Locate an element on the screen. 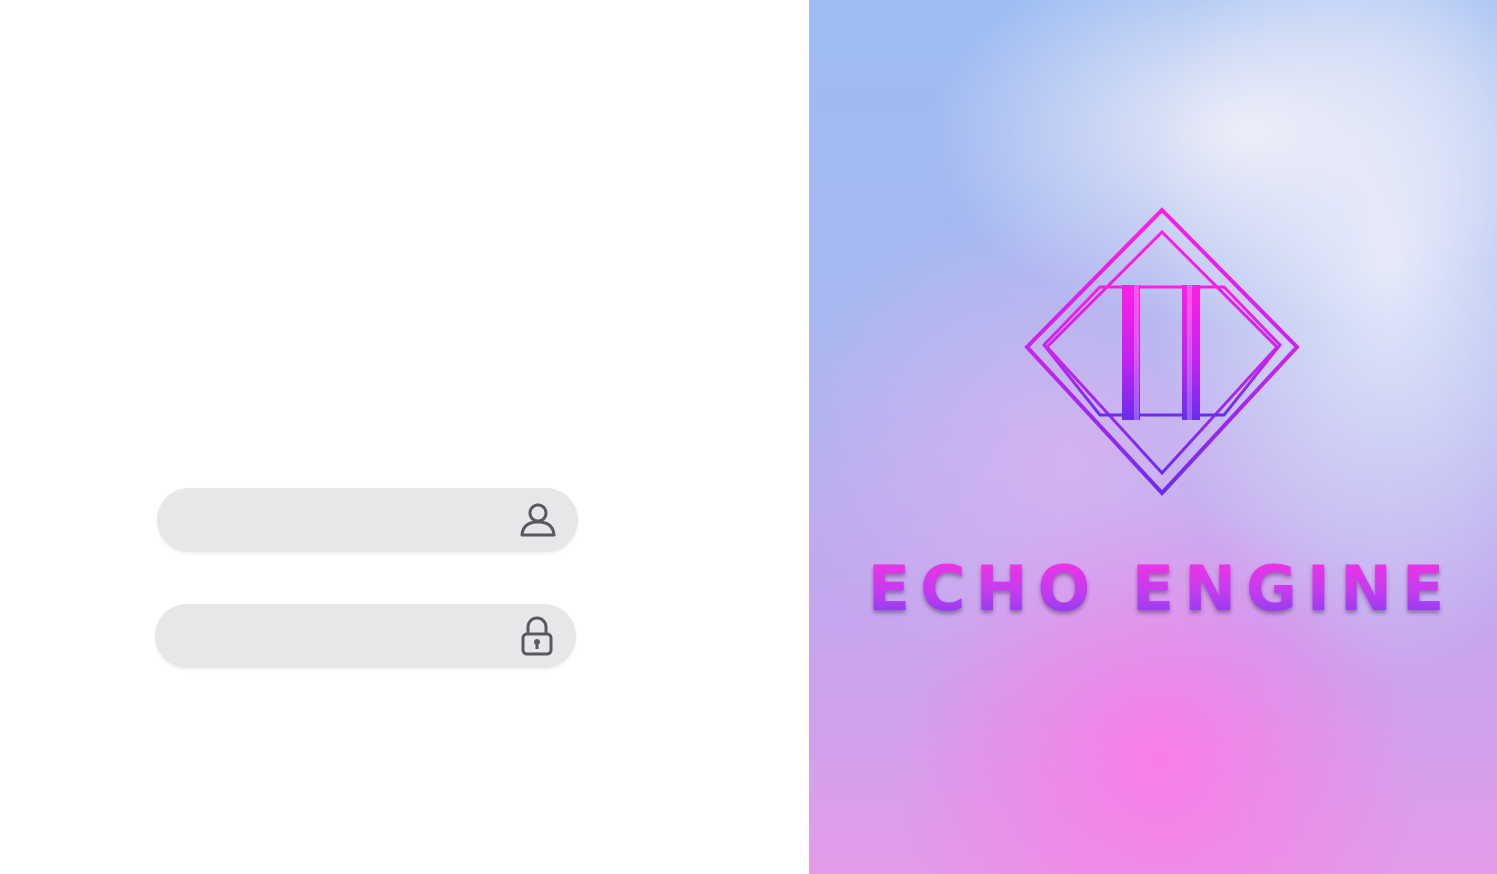  echo-engine-logo is located at coordinates (1162, 351).